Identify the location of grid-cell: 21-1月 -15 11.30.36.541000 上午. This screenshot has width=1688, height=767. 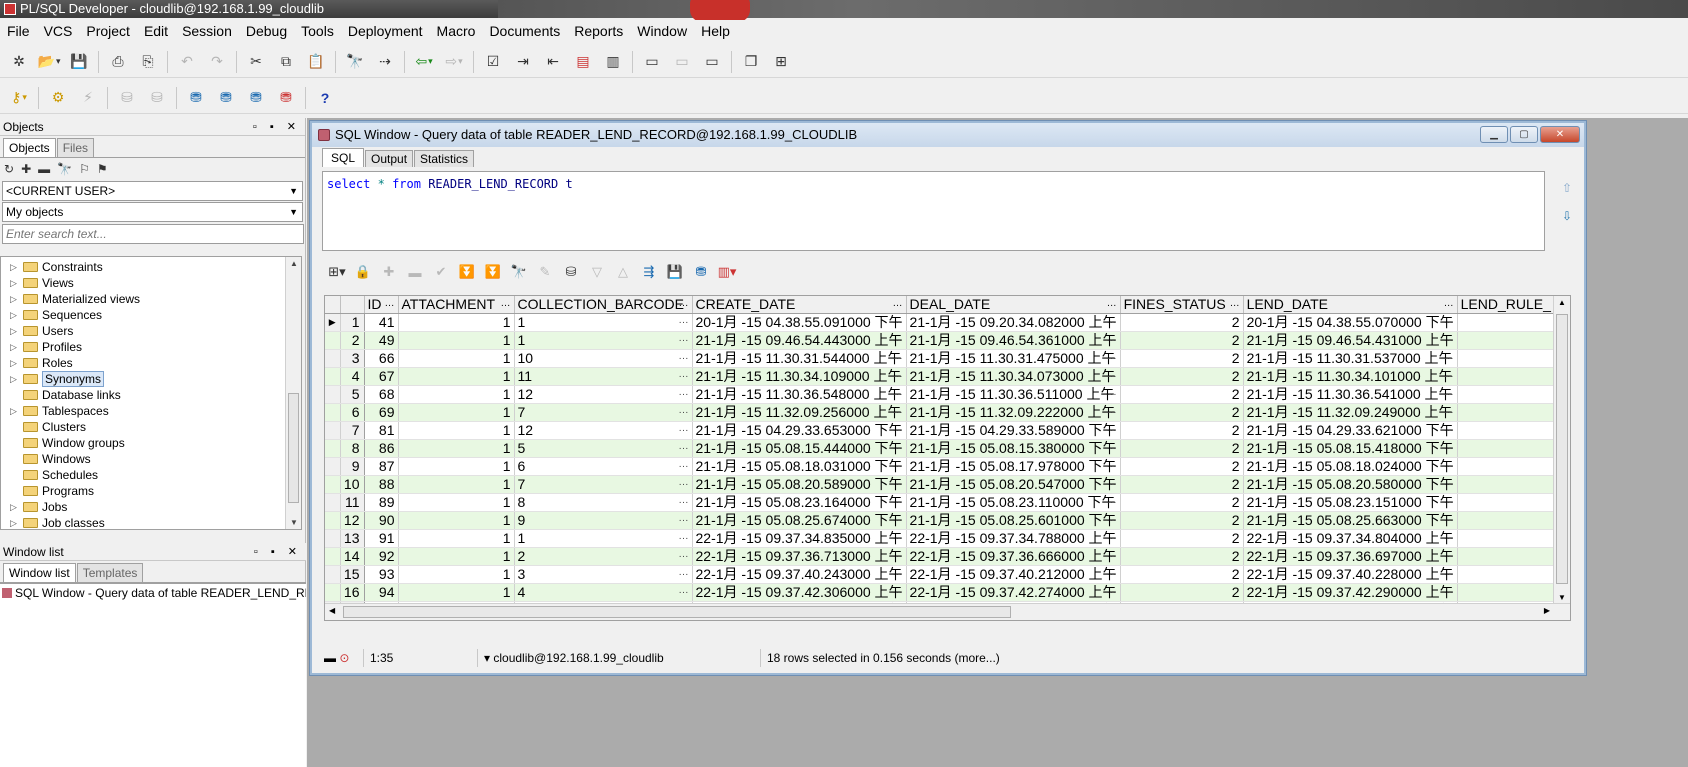
(1350, 394).